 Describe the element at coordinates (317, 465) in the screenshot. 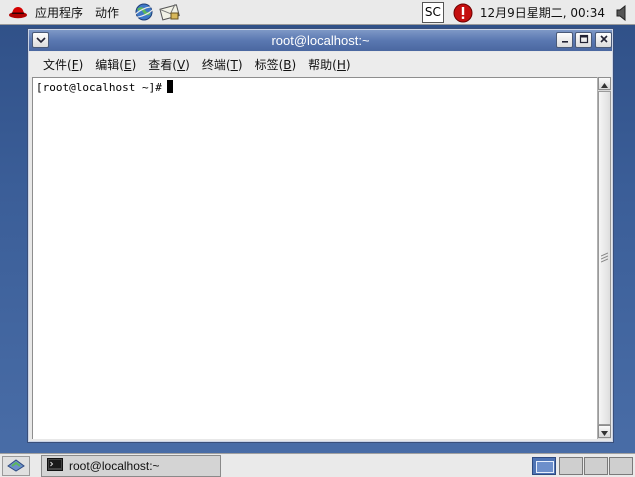

I see `bottom-panel: root@localhost:~` at that location.